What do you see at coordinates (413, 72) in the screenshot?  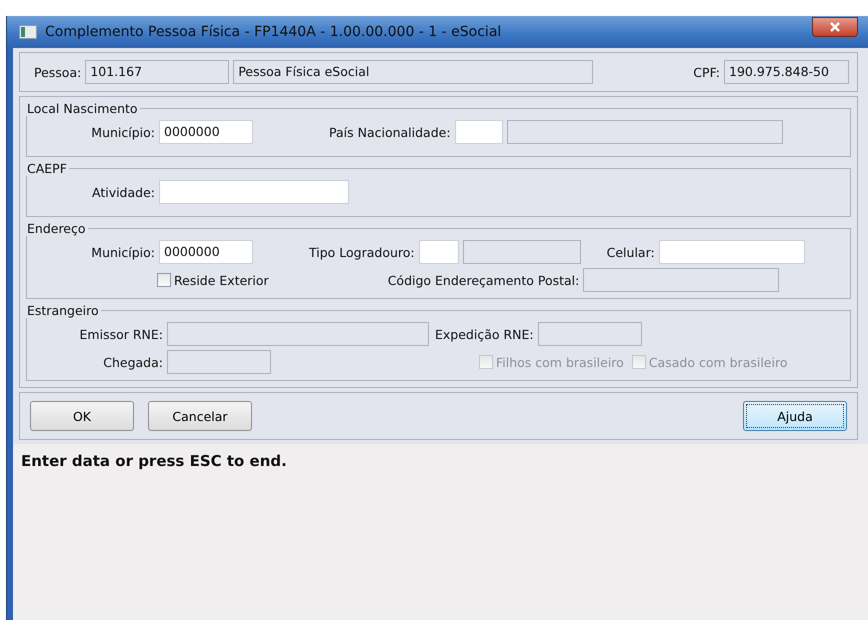 I see `person-name-field: Pessoa Física eSocial` at bounding box center [413, 72].